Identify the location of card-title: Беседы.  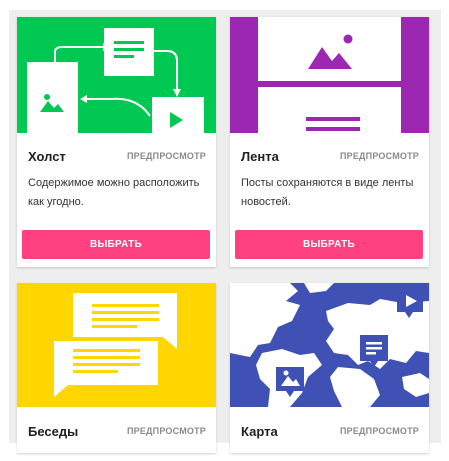
(53, 431).